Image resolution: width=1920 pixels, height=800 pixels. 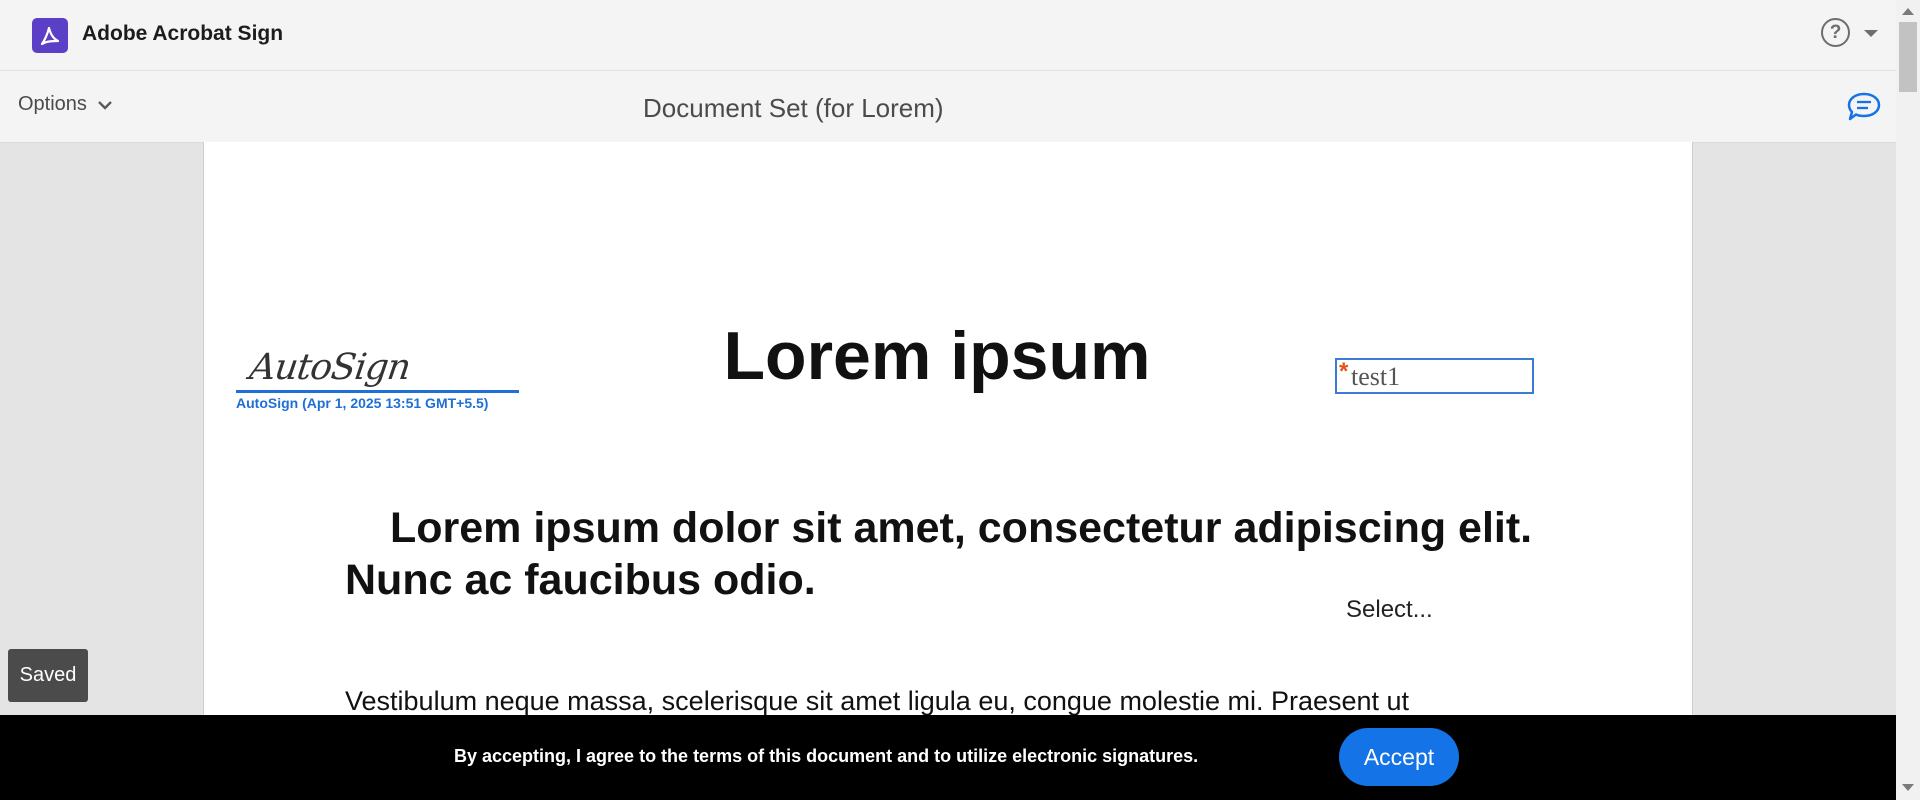 I want to click on top-bar: Adobe Acrobat Sign ?, so click(x=948, y=35).